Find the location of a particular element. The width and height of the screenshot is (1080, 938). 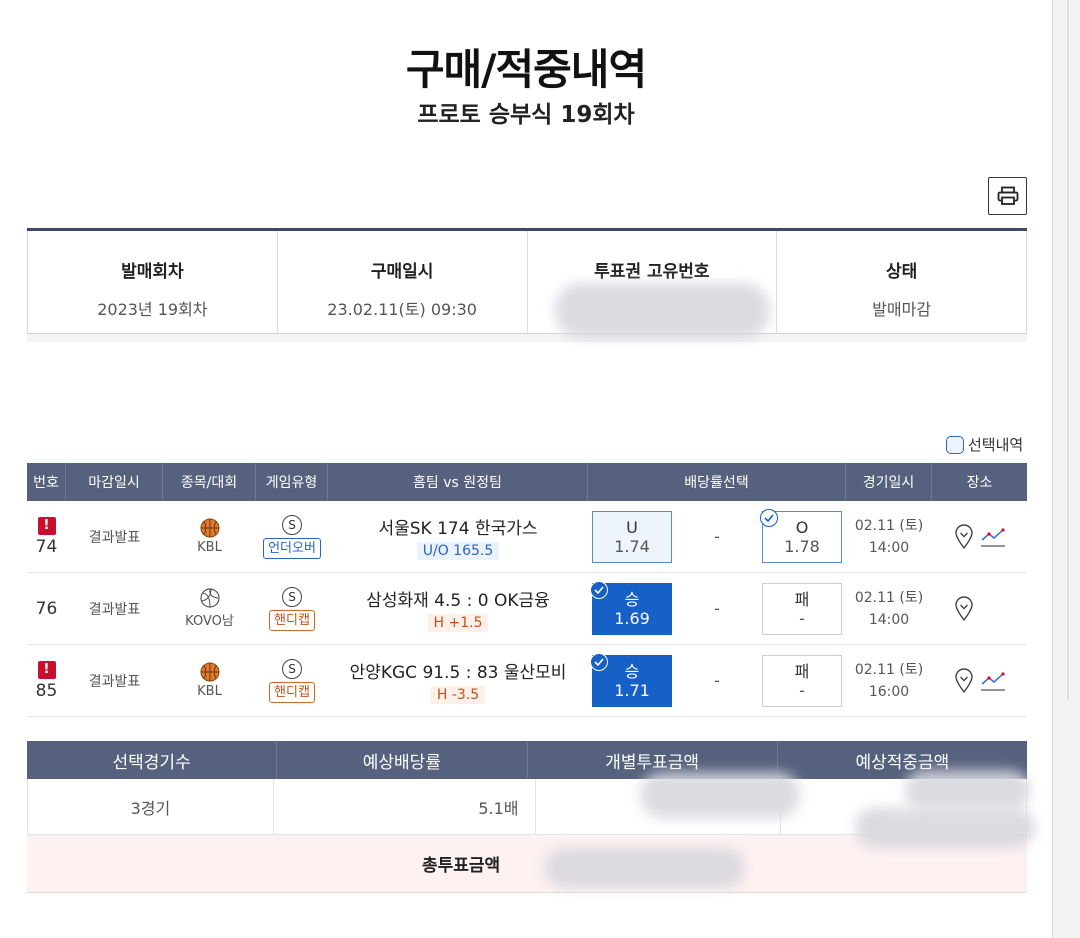

odd-option-right: O 1.78 is located at coordinates (801, 535).